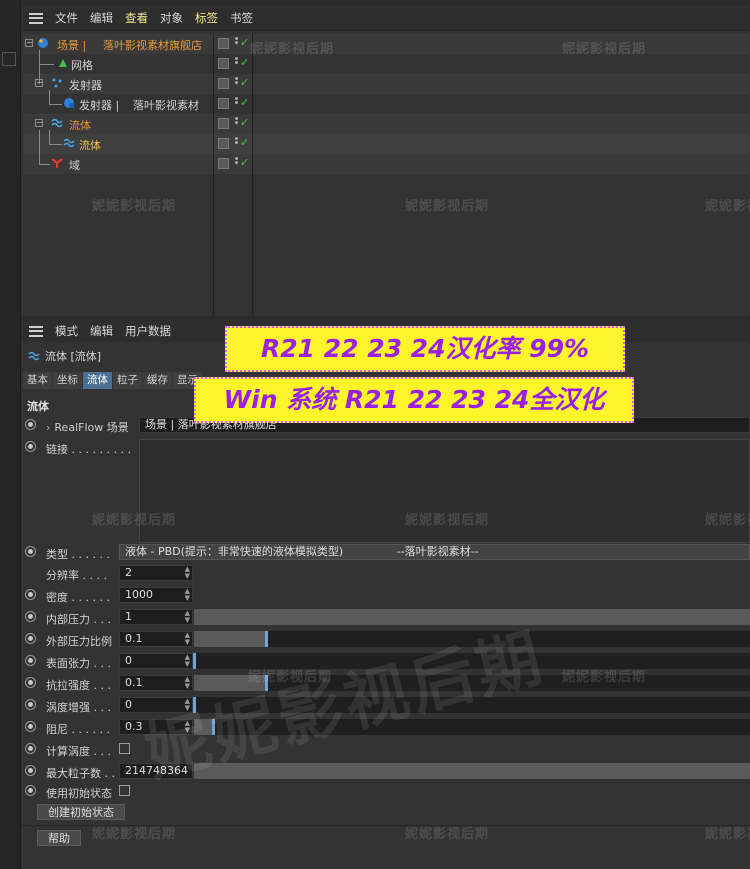 The width and height of the screenshot is (750, 869). I want to click on parameter-row: 密度 . . . . . . 1000 ▲ ▼, so click(386, 596).